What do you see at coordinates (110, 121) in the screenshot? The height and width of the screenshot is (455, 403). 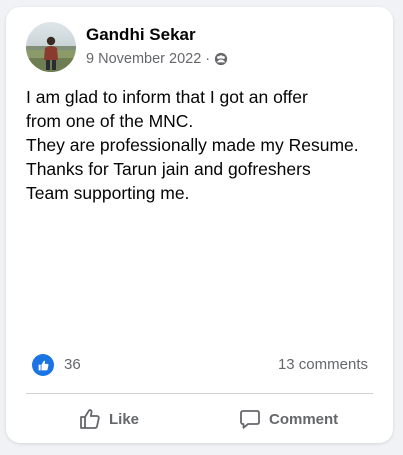 I see `post-body-line: from one of the MNC.` at bounding box center [110, 121].